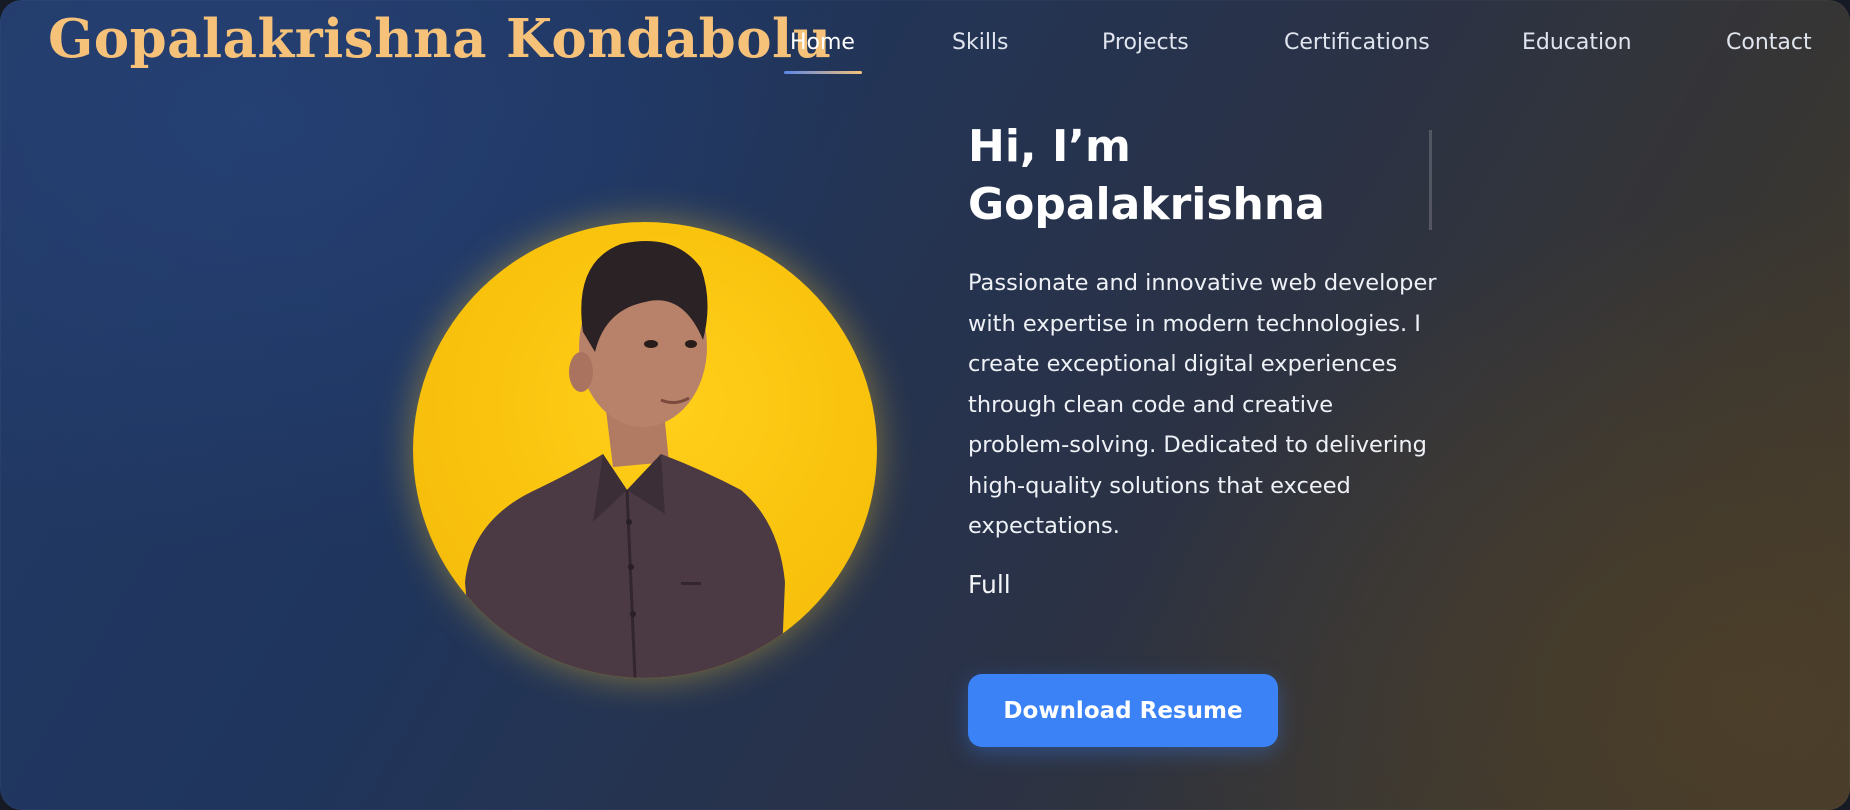  Describe the element at coordinates (1357, 42) in the screenshot. I see `nav-certifications: Certifications` at that location.